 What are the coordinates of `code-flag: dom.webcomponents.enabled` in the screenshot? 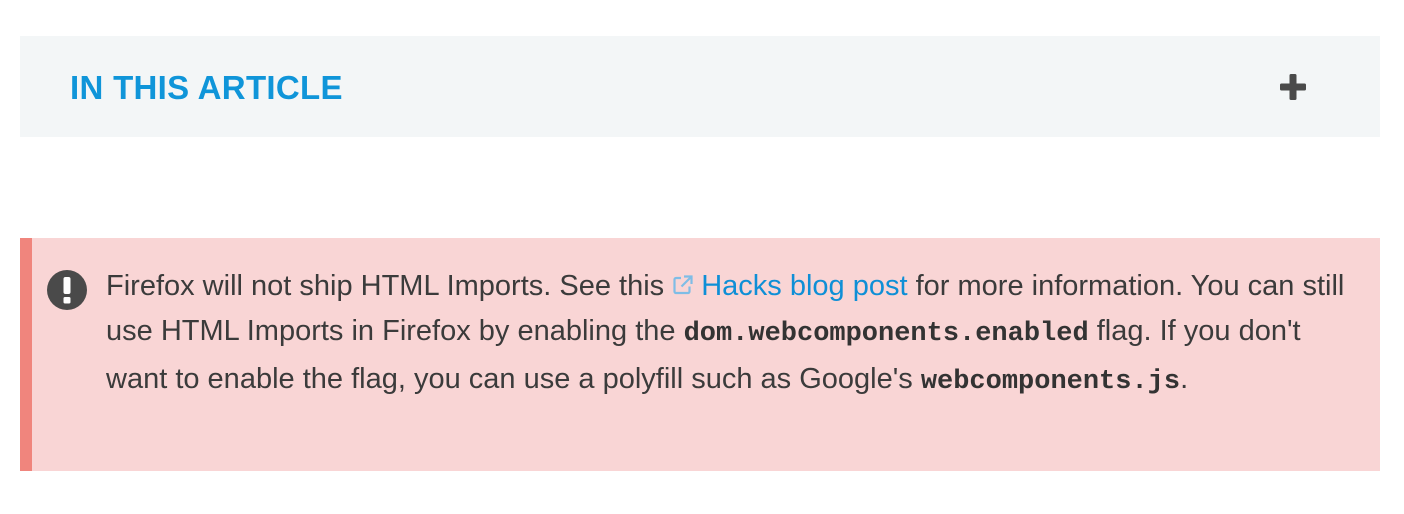 It's located at (886, 334).